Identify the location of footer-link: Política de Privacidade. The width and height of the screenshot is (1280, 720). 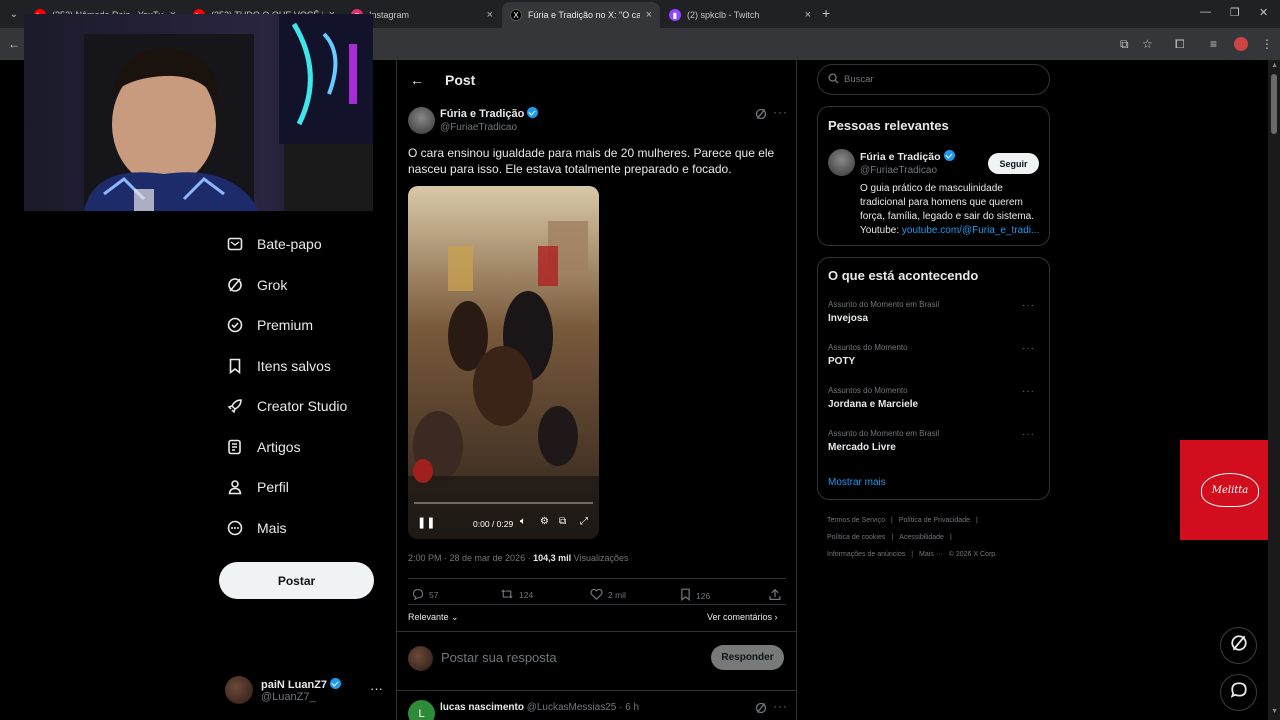
(934, 520).